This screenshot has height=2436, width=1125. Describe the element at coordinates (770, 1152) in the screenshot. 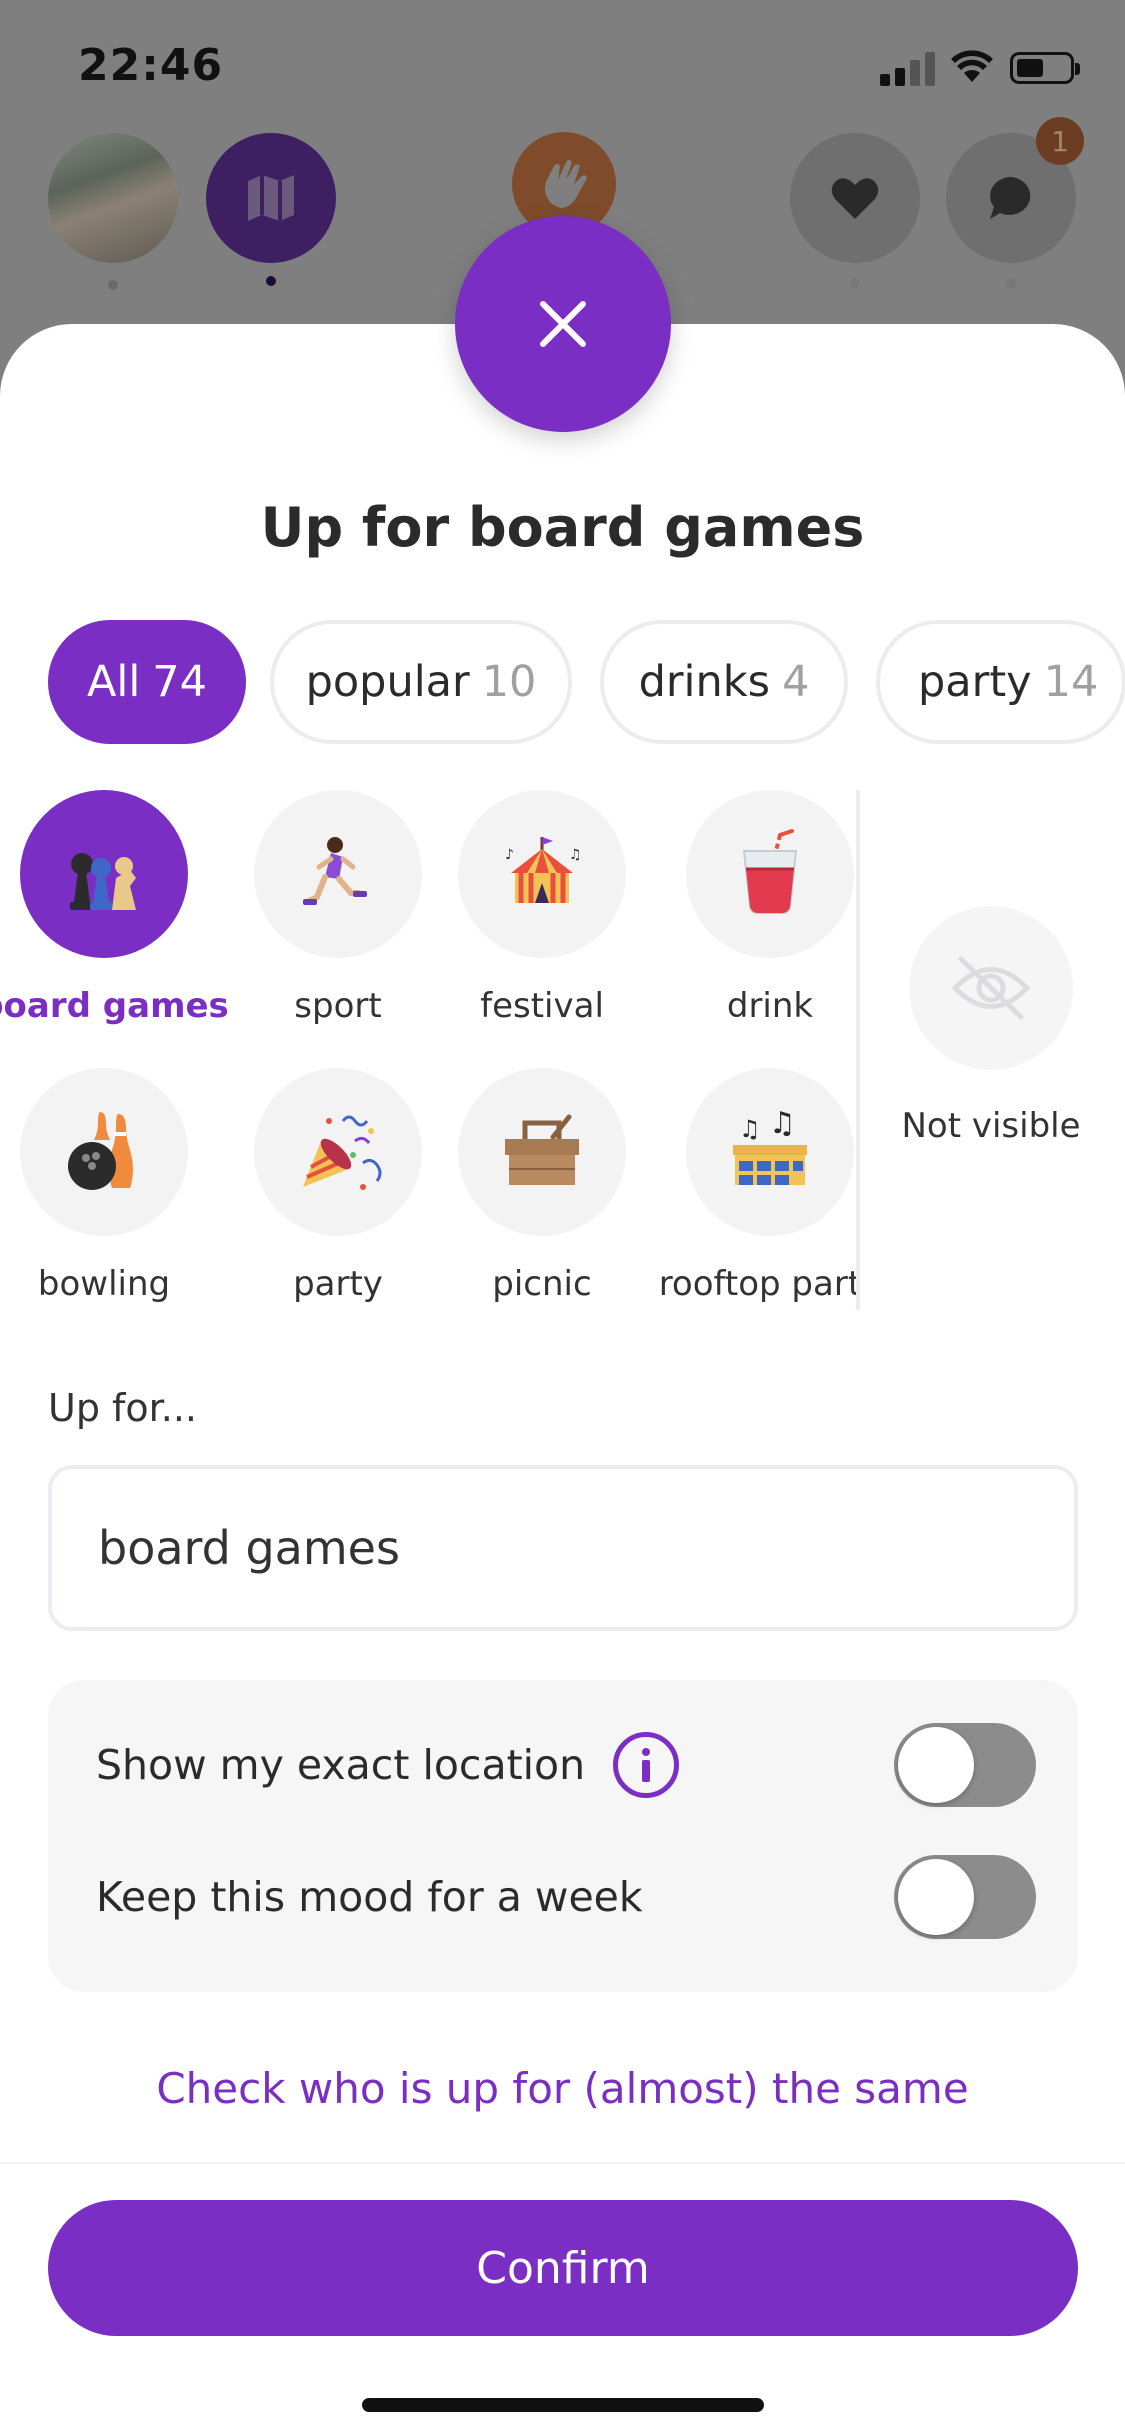

I see `rooftop-party-icon: ♫ ♫` at that location.